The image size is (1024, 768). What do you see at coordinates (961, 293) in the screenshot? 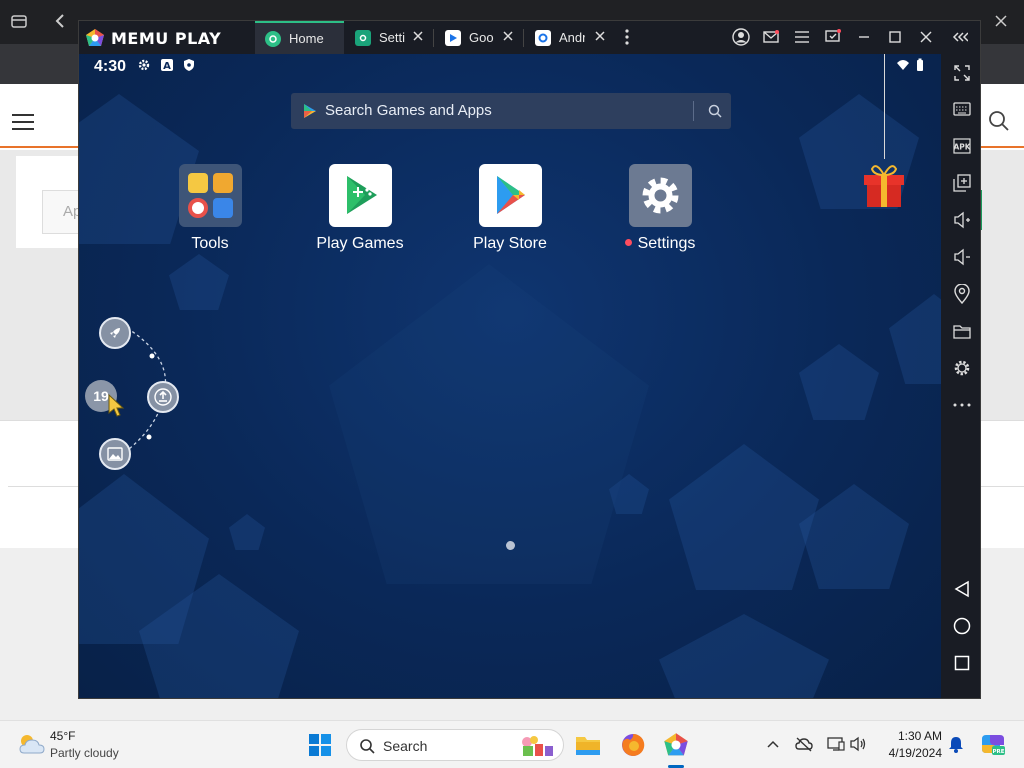
I see `location-icon` at bounding box center [961, 293].